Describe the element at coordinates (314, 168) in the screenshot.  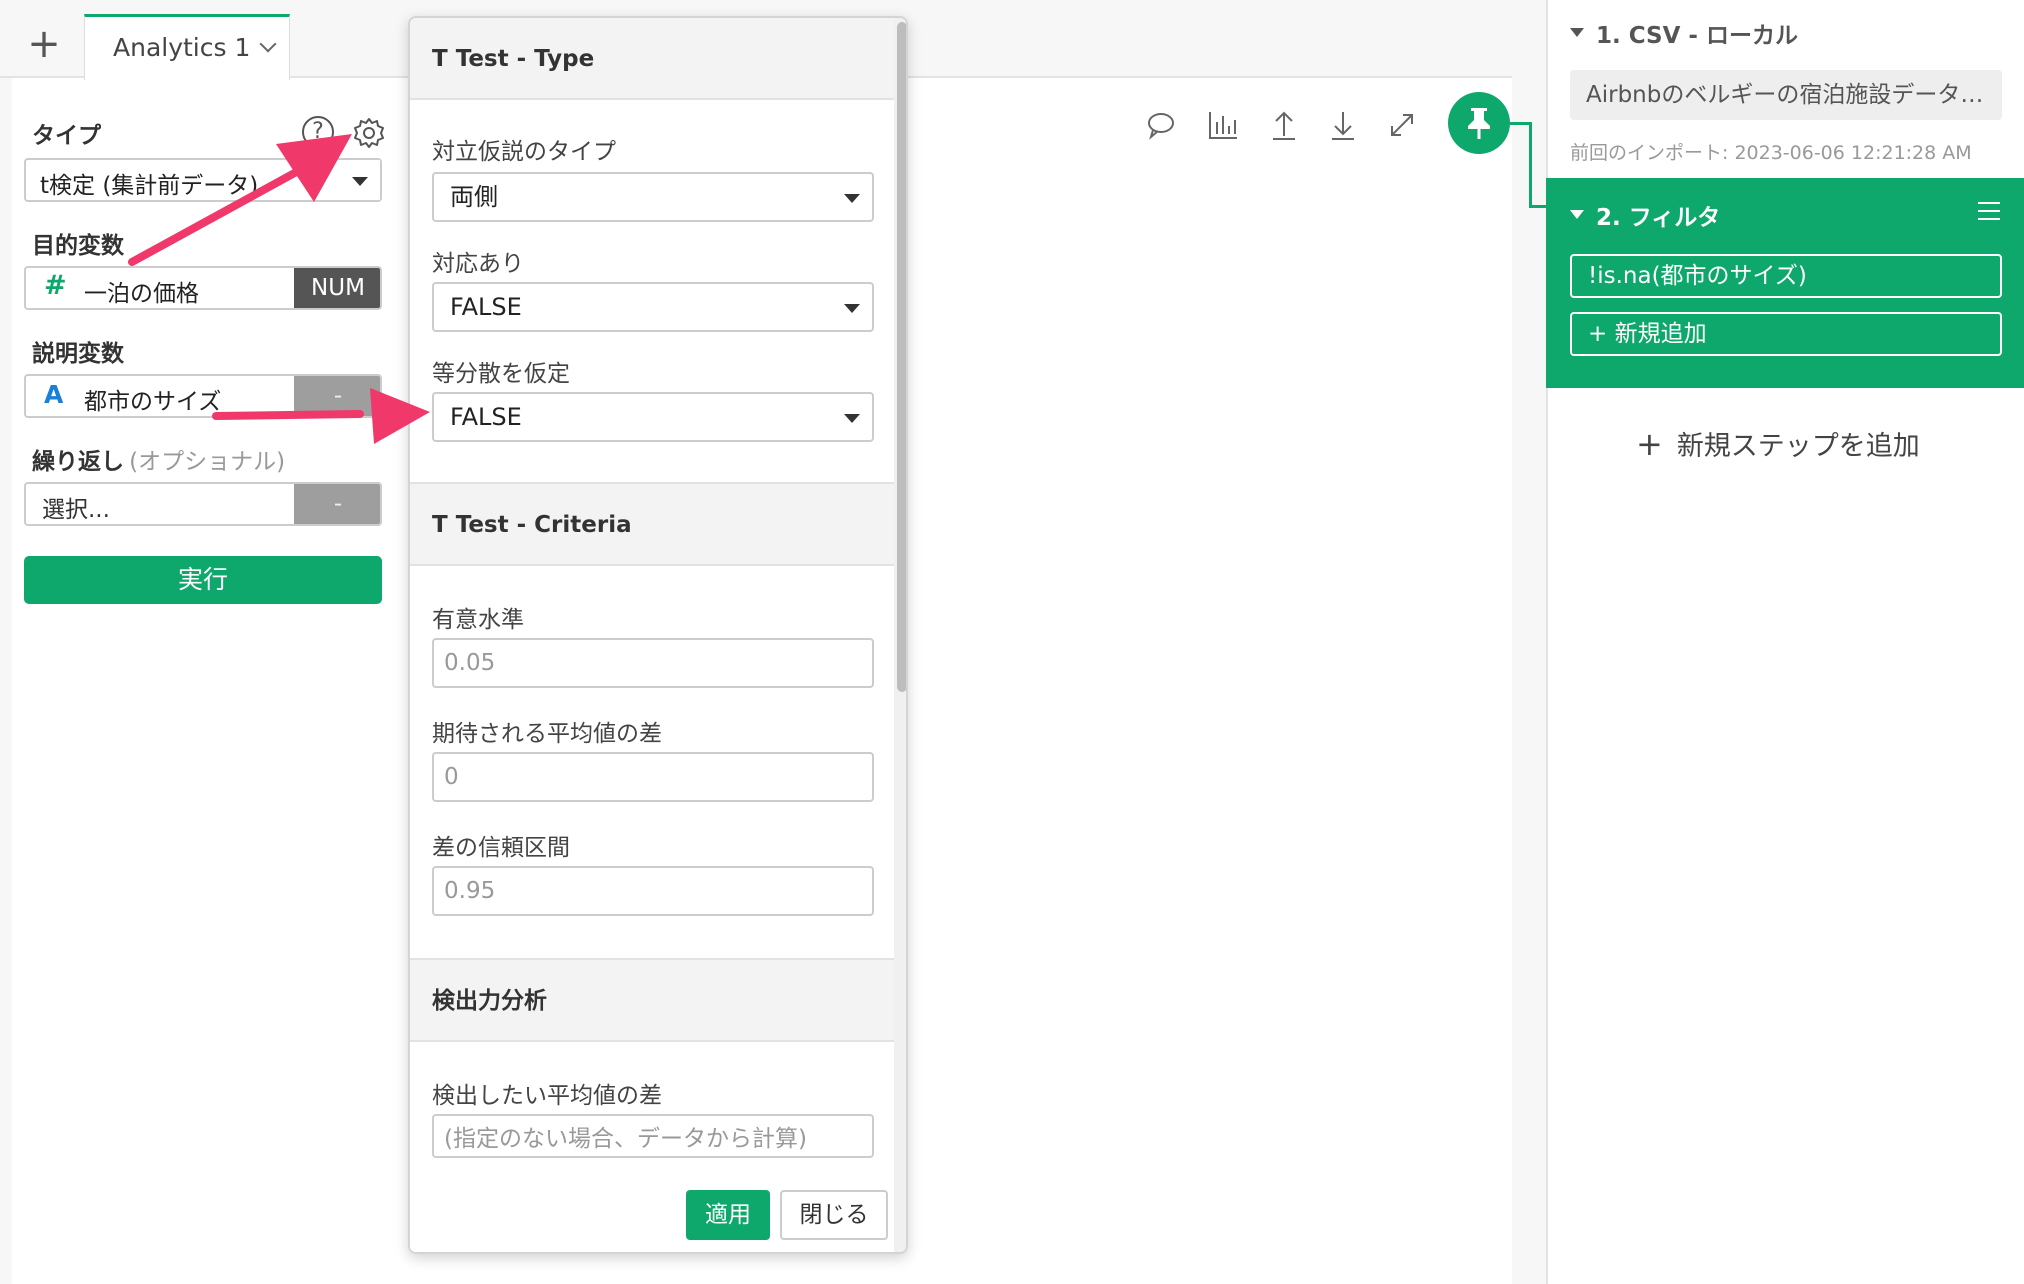
I see `arrow-head-gear` at that location.